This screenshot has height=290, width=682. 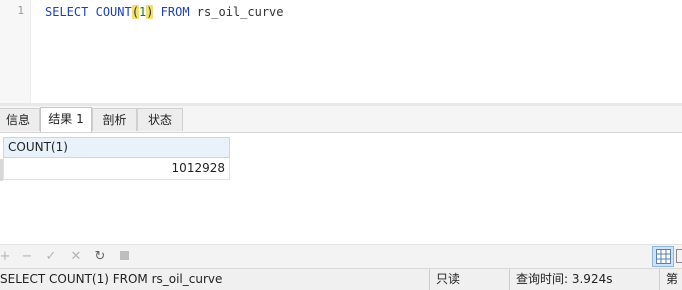 I want to click on minus-icon: −, so click(x=27, y=257).